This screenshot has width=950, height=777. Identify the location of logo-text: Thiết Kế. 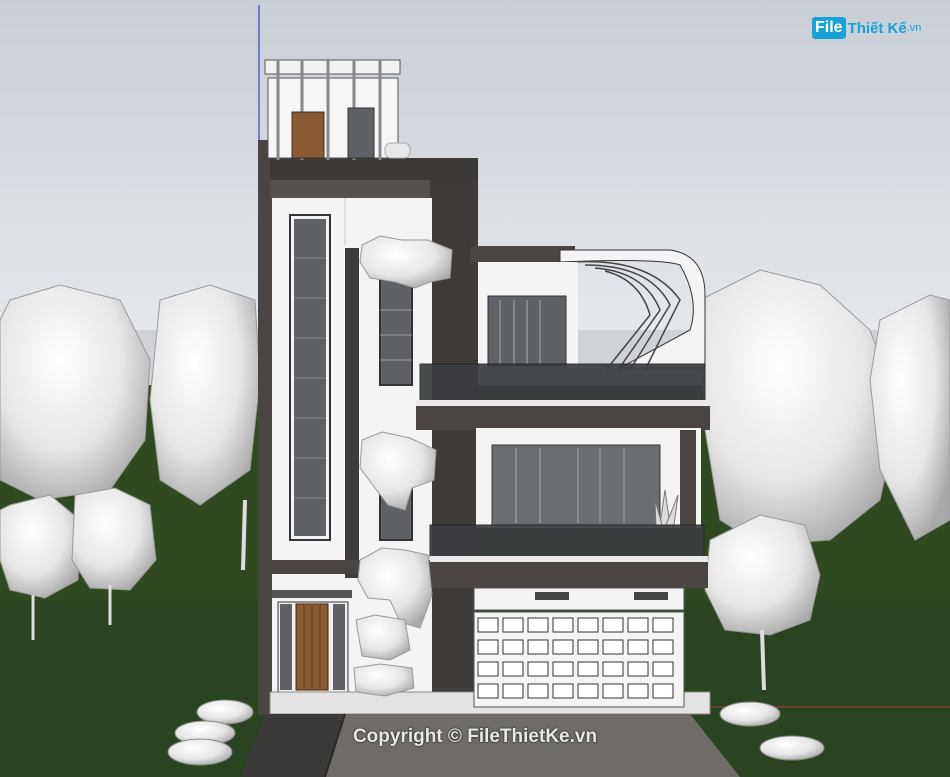
(877, 28).